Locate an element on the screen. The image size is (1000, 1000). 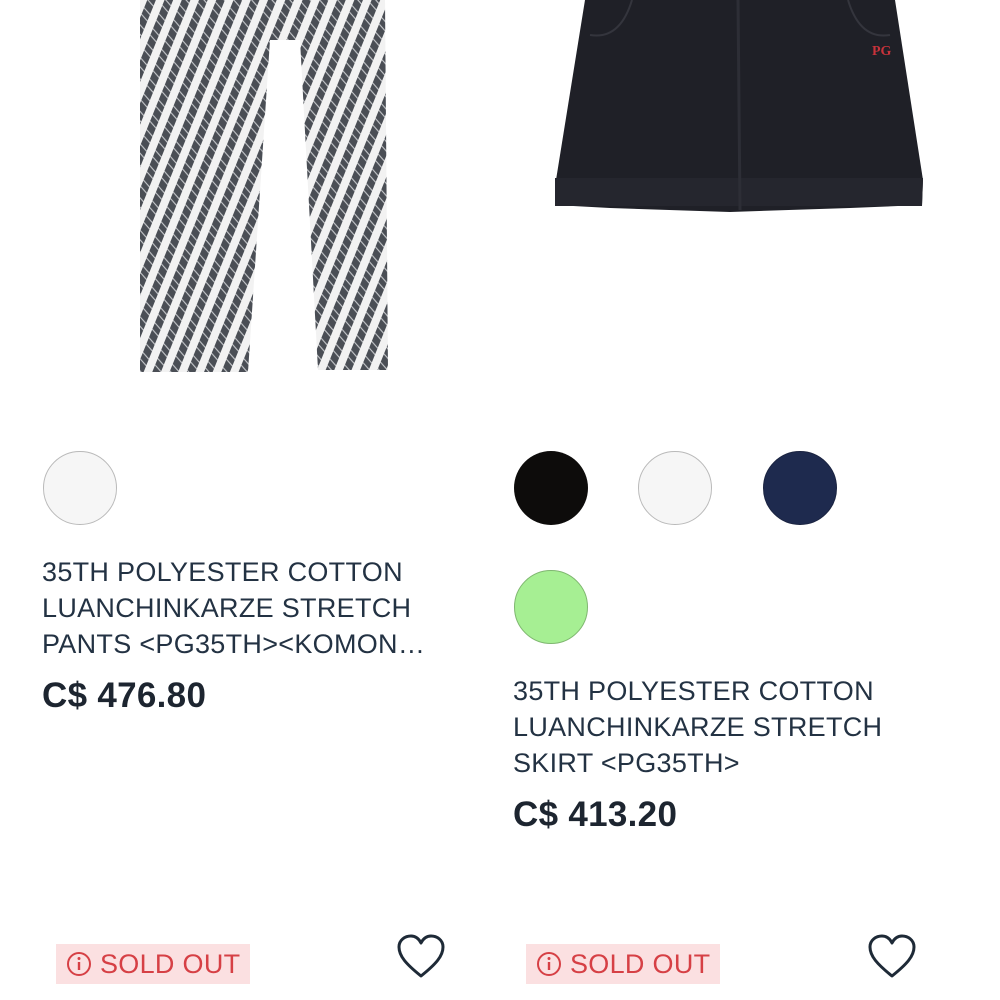
product-title-line: SKIRT <PG35TH> is located at coordinates (626, 763).